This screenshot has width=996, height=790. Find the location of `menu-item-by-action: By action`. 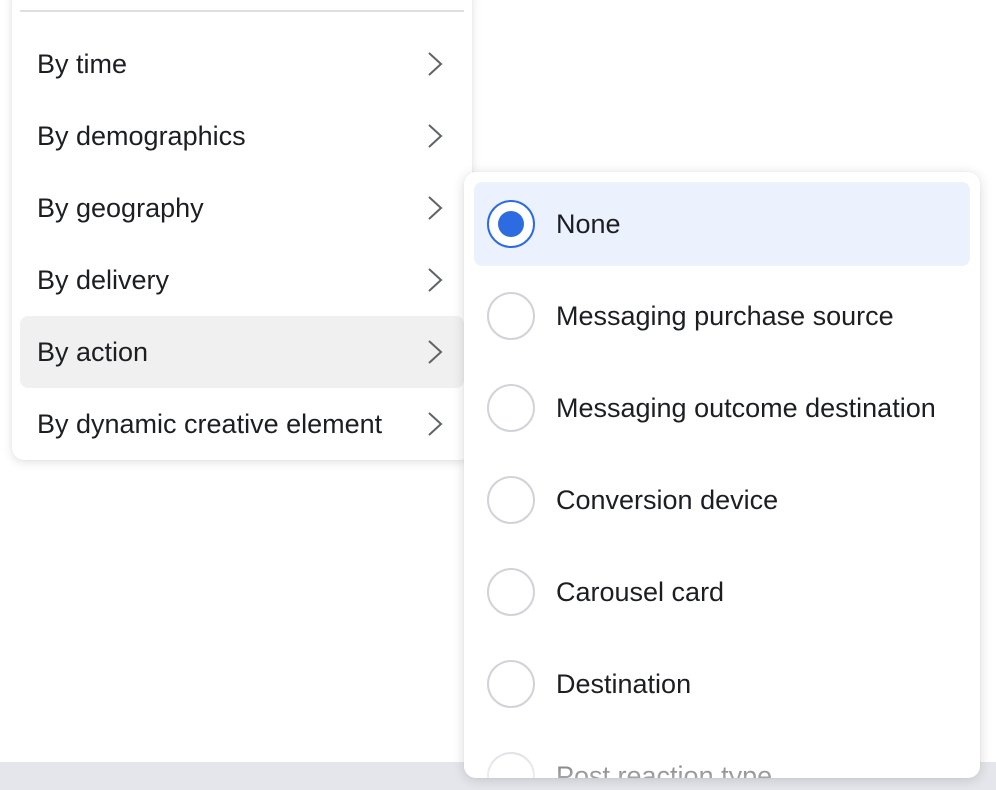

menu-item-by-action: By action is located at coordinates (242, 352).